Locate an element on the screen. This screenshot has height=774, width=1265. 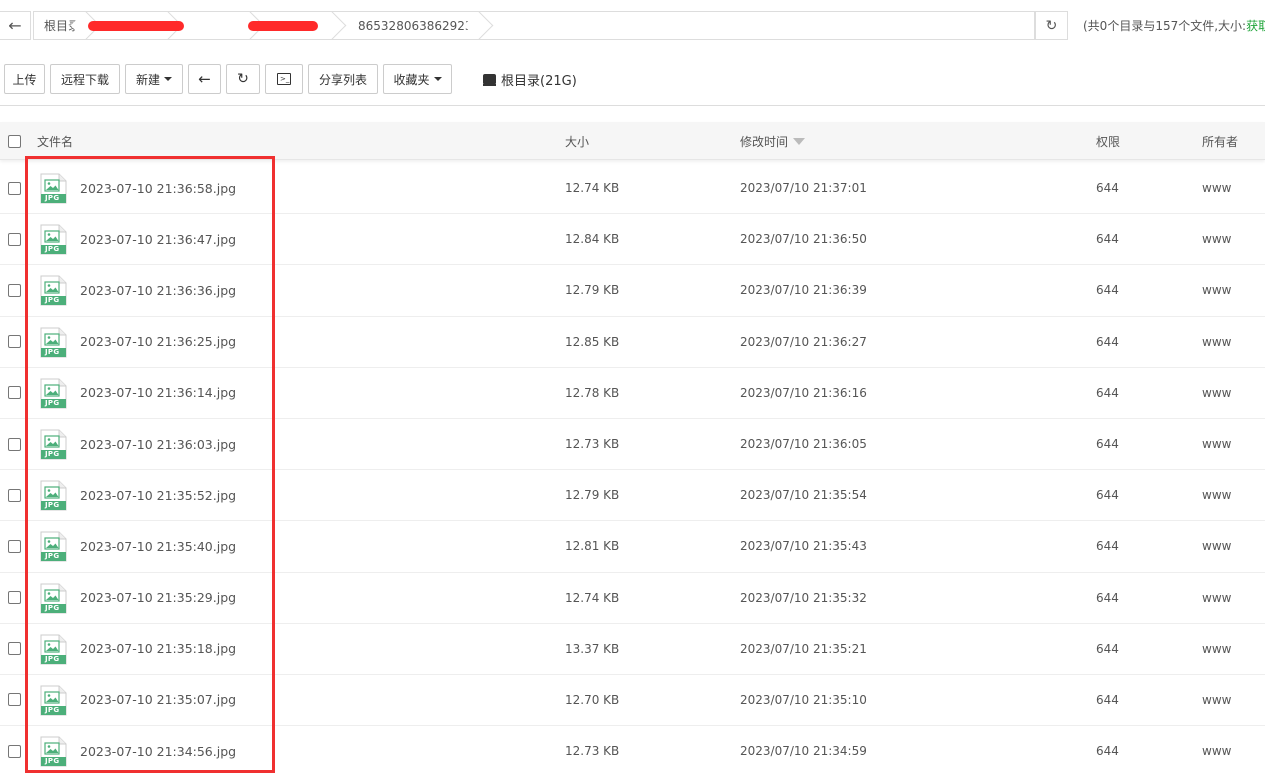
column-header-permission: 权限 is located at coordinates (1108, 141).